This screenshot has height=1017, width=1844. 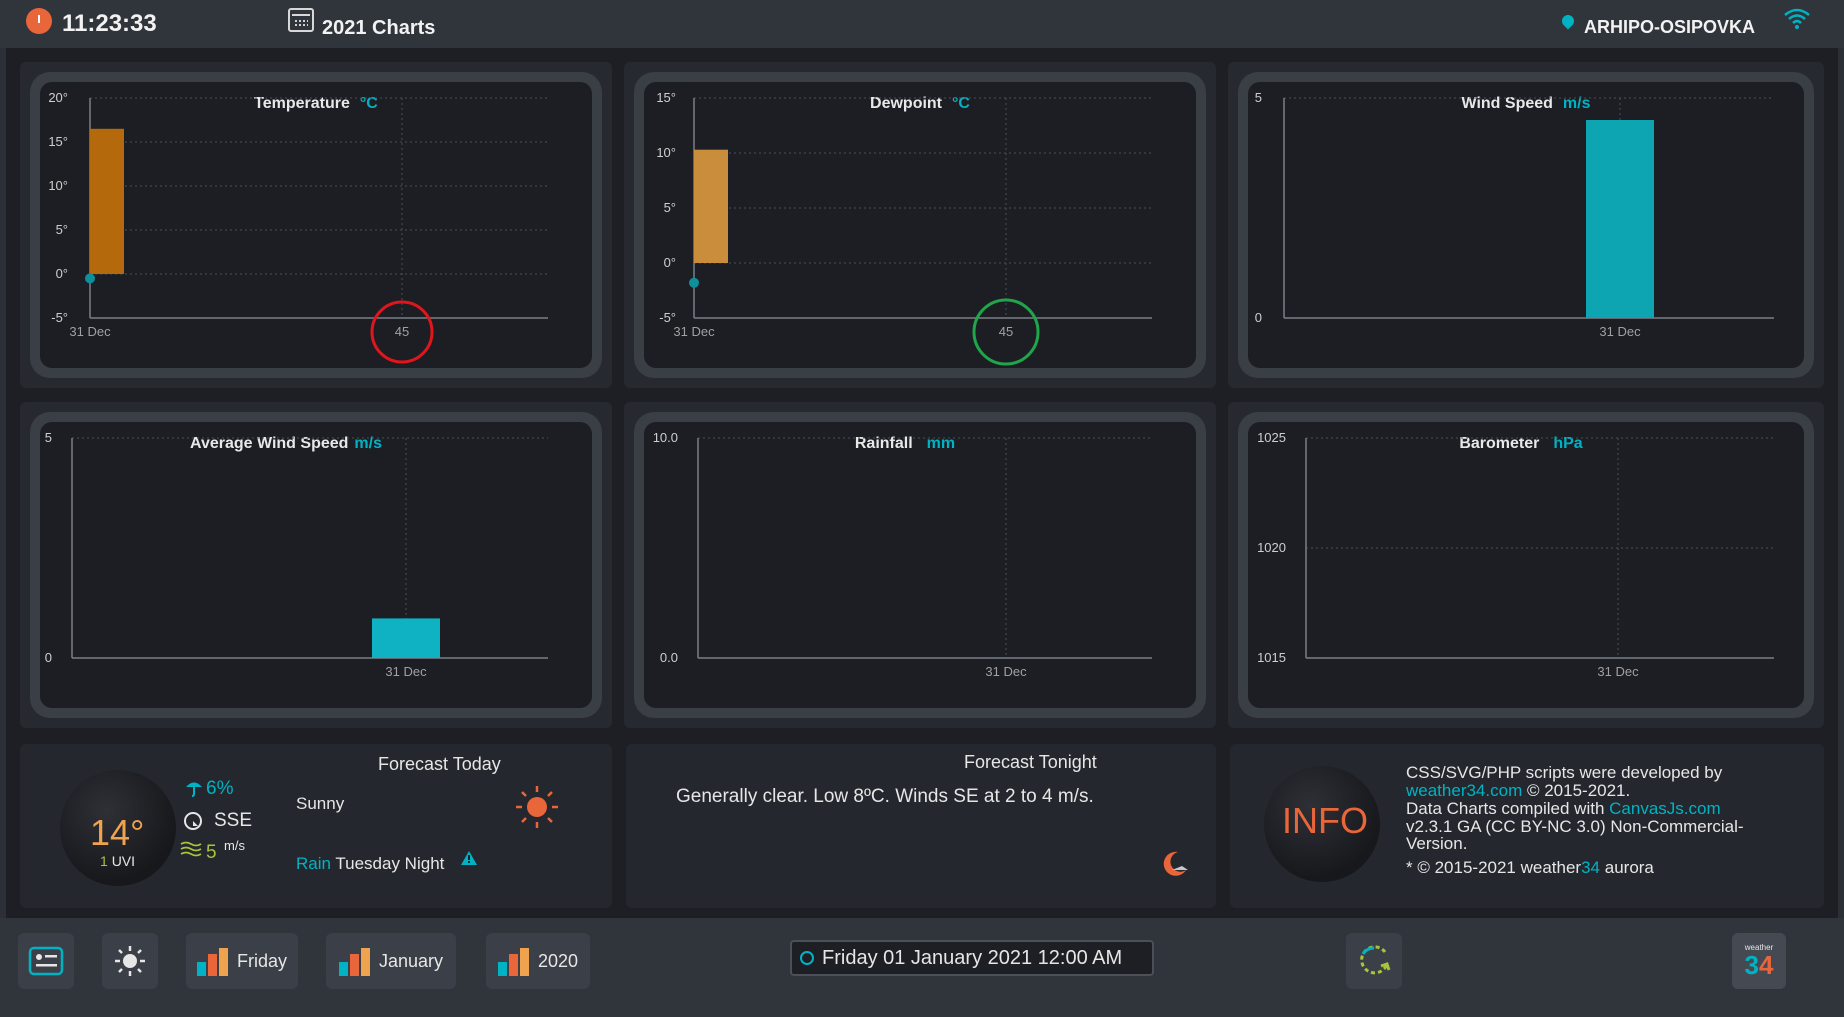 I want to click on y-tick: 0, so click(x=48, y=657).